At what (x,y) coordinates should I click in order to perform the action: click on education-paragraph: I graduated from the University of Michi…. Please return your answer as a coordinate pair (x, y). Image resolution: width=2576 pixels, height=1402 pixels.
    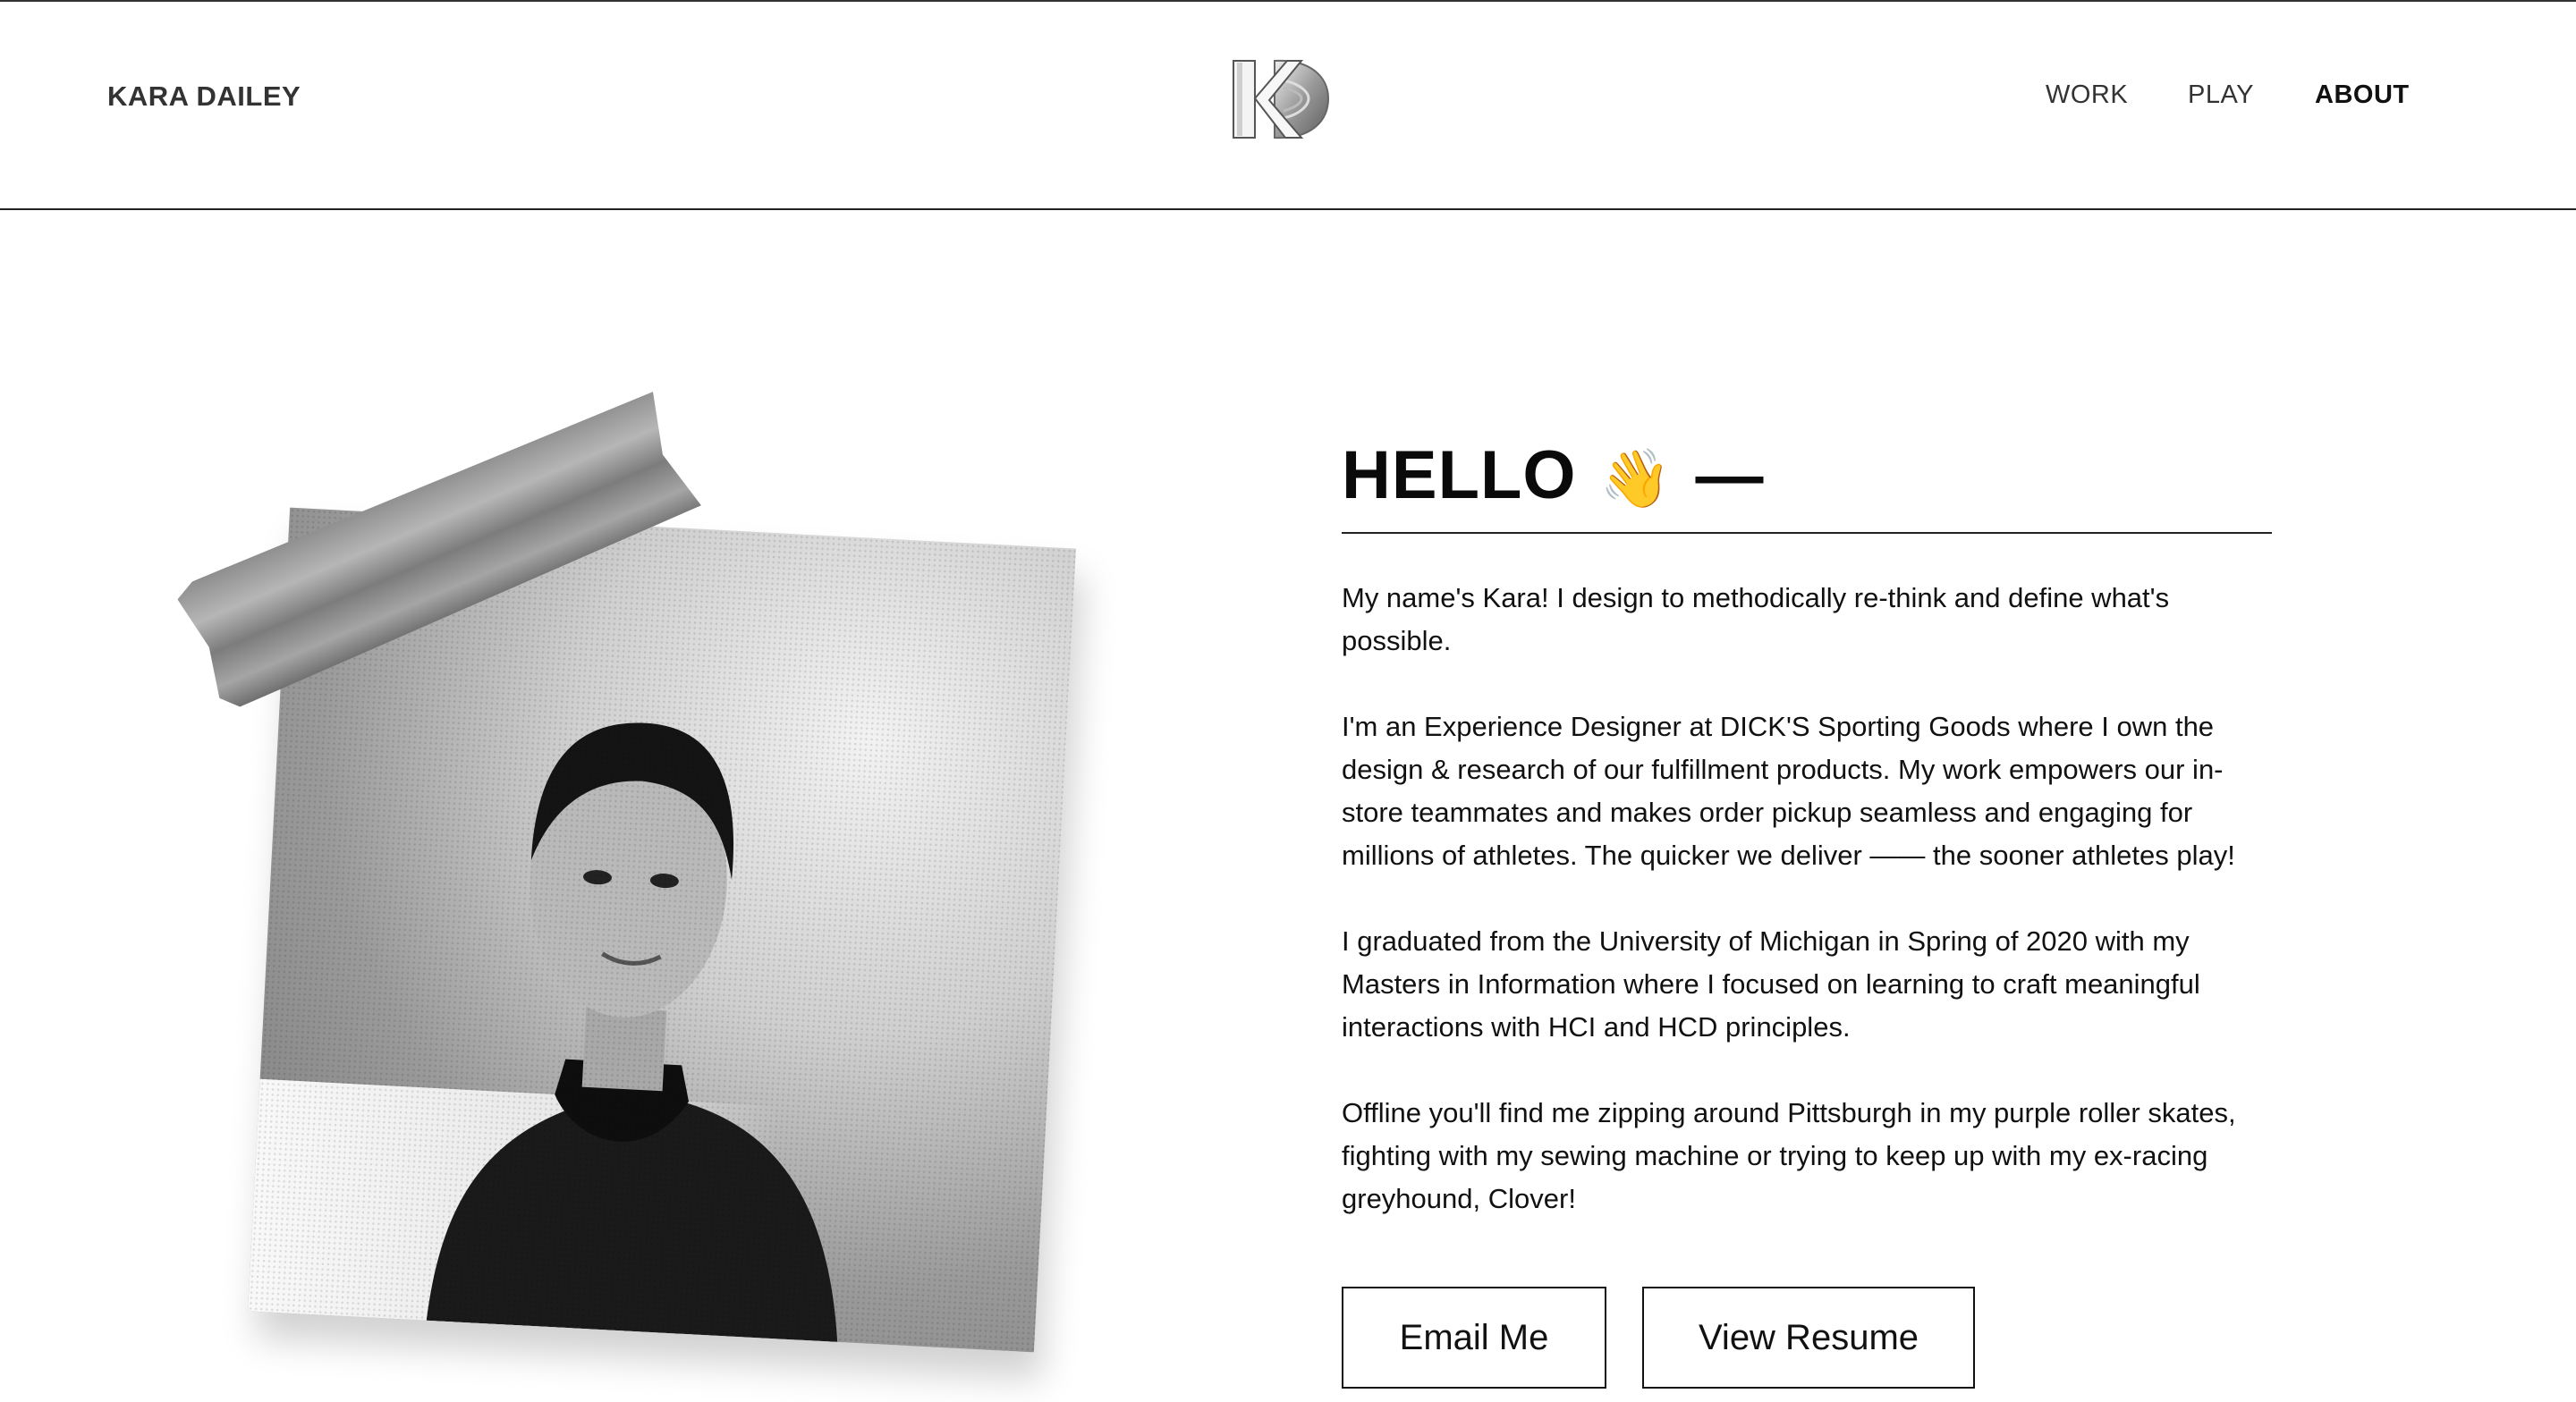
    Looking at the image, I should click on (1771, 984).